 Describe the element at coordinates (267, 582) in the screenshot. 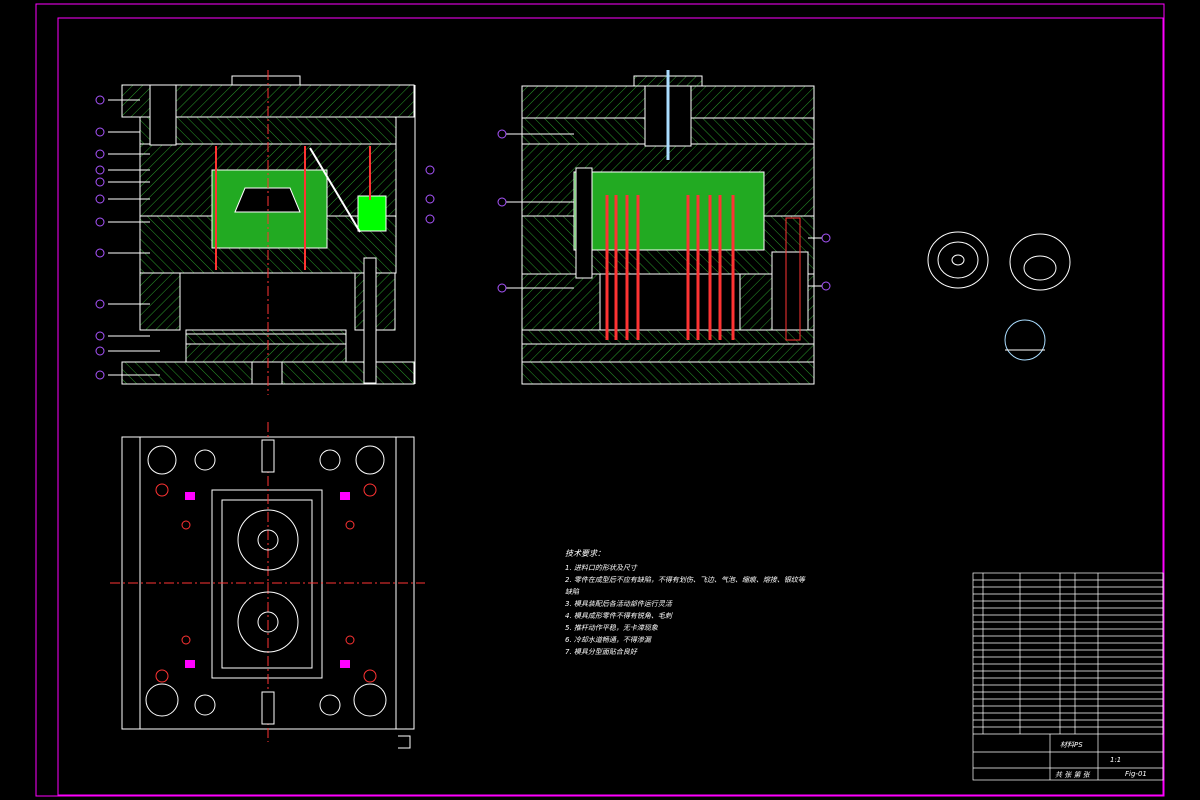

I see `plan-view` at that location.